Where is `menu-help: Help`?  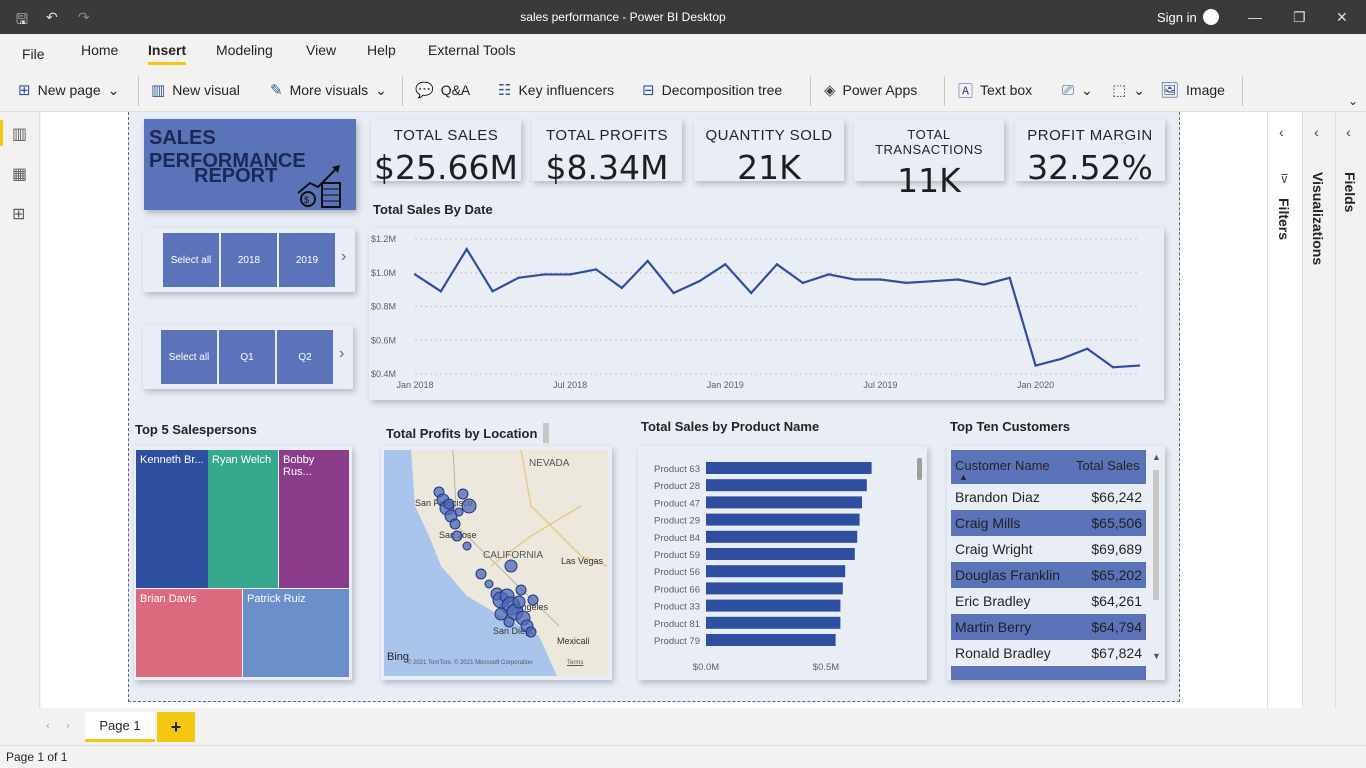 menu-help: Help is located at coordinates (381, 50).